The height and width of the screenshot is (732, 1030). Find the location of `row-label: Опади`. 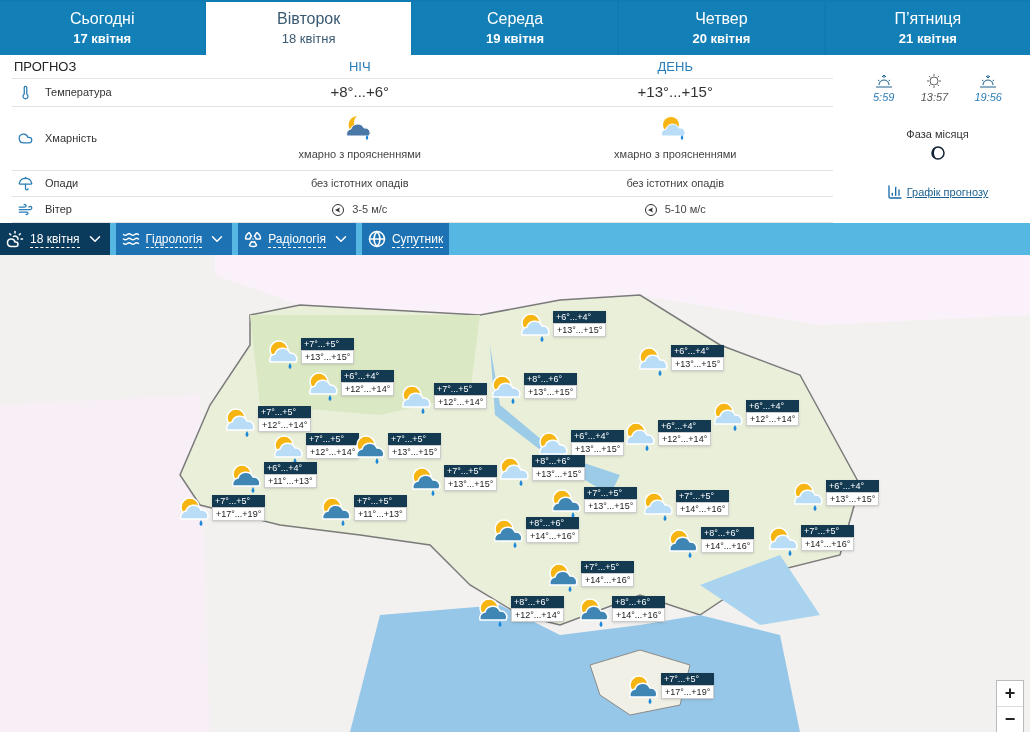

row-label: Опади is located at coordinates (62, 184).